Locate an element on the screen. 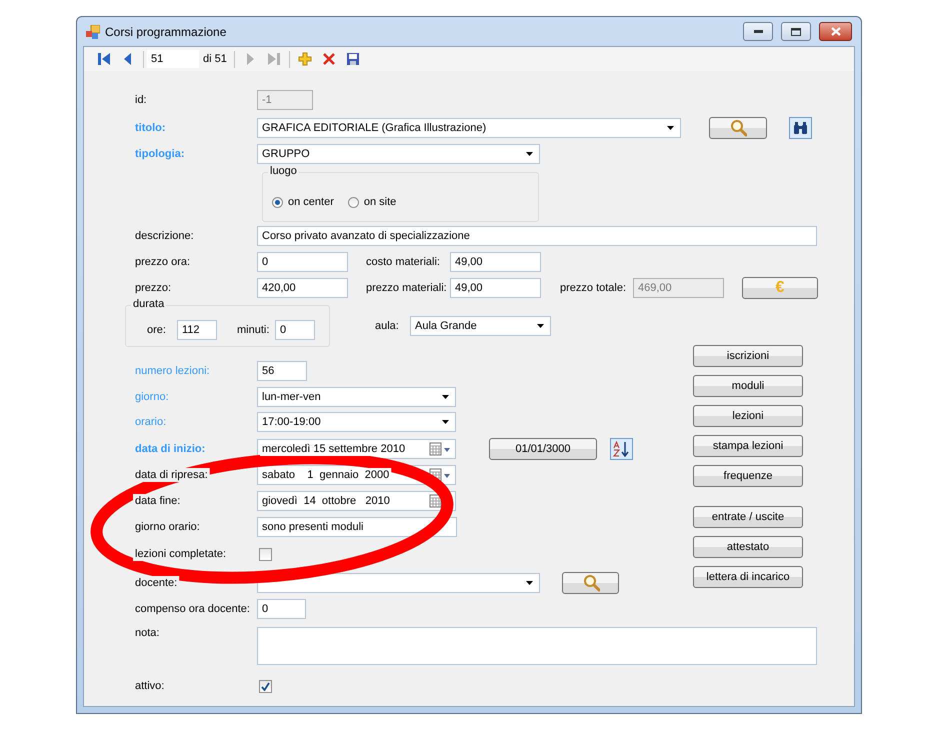 This screenshot has height=732, width=940. action-button: iscrizioni is located at coordinates (748, 356).